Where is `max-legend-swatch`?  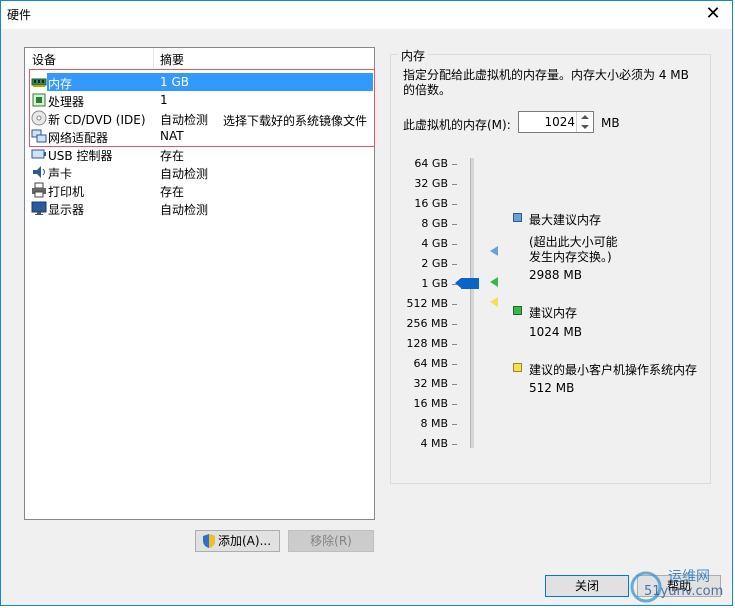
max-legend-swatch is located at coordinates (517, 217).